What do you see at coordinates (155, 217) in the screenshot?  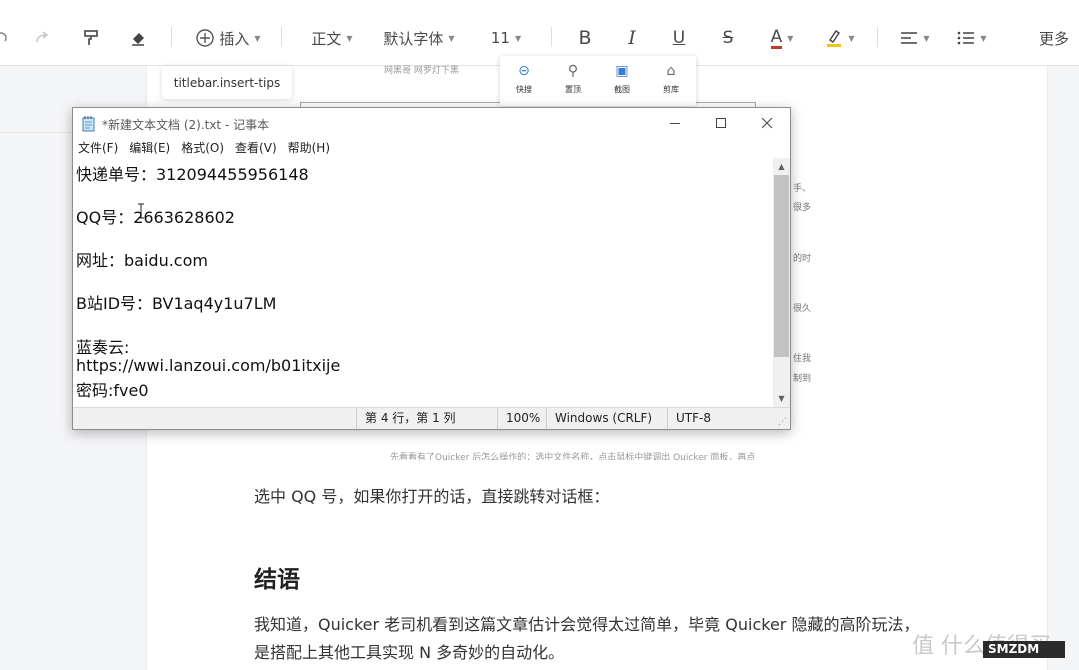 I see `text-line: QQ号：2663628602` at bounding box center [155, 217].